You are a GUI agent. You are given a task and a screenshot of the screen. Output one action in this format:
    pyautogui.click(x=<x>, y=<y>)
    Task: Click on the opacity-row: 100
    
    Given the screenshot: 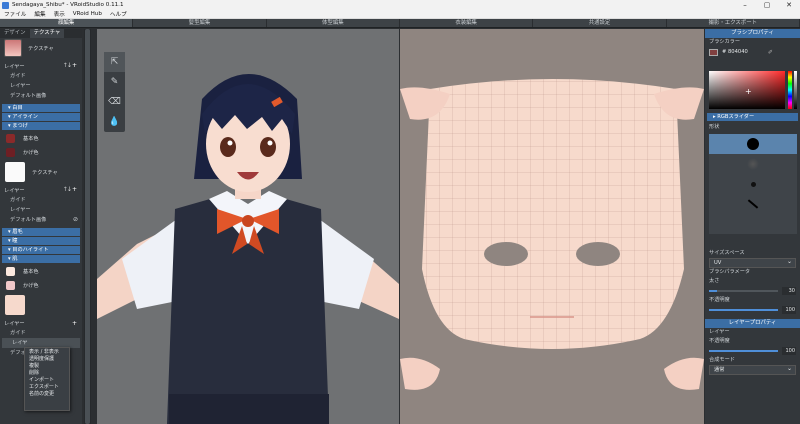 What is the action you would take?
    pyautogui.click(x=752, y=310)
    